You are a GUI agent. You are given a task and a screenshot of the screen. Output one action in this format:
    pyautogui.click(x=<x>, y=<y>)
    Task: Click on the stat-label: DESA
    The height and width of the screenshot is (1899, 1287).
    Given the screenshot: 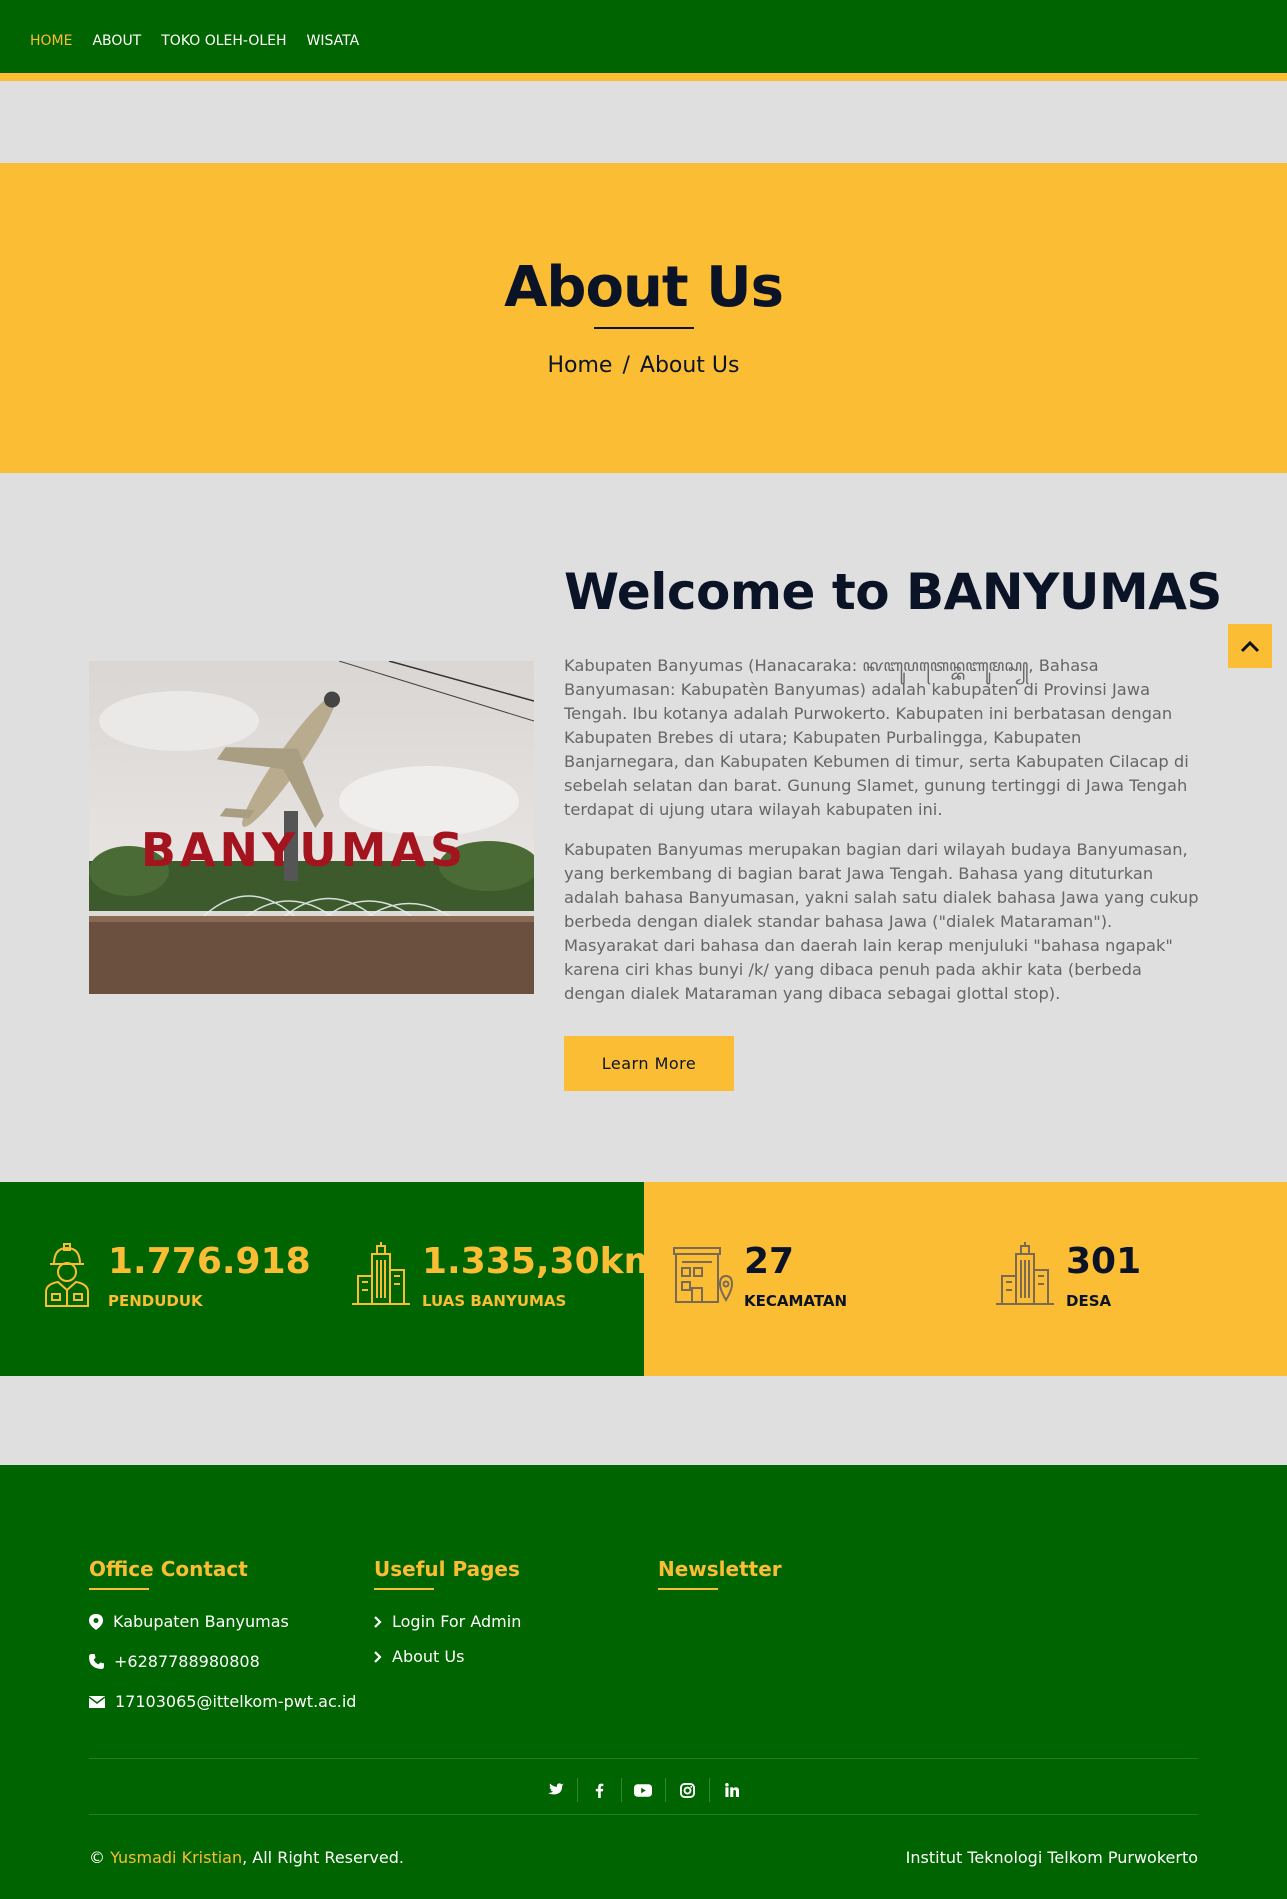 What is the action you would take?
    pyautogui.click(x=1089, y=1301)
    